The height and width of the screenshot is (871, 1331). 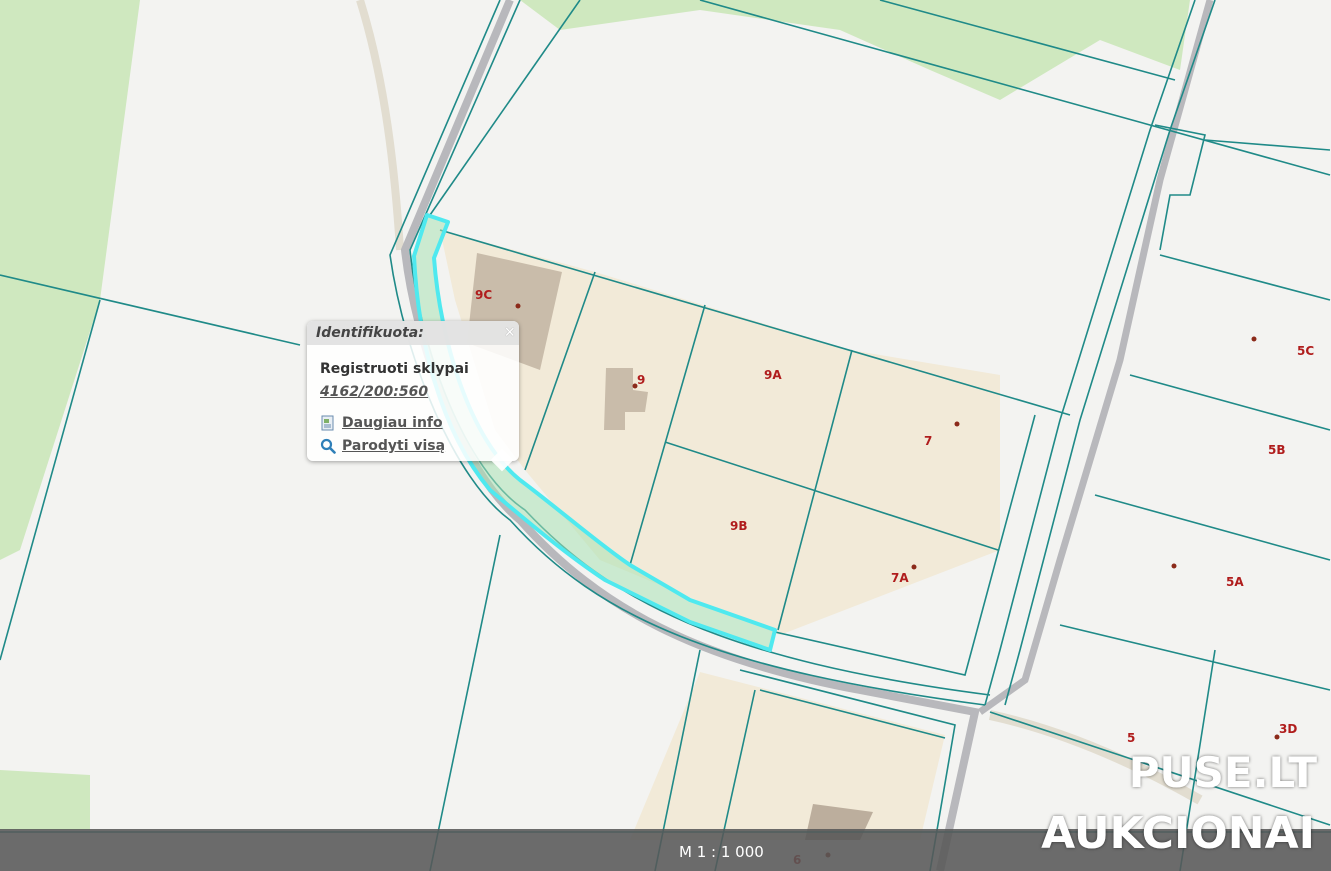 What do you see at coordinates (1178, 833) in the screenshot?
I see `watermark-line-2: AUKCIONAI` at bounding box center [1178, 833].